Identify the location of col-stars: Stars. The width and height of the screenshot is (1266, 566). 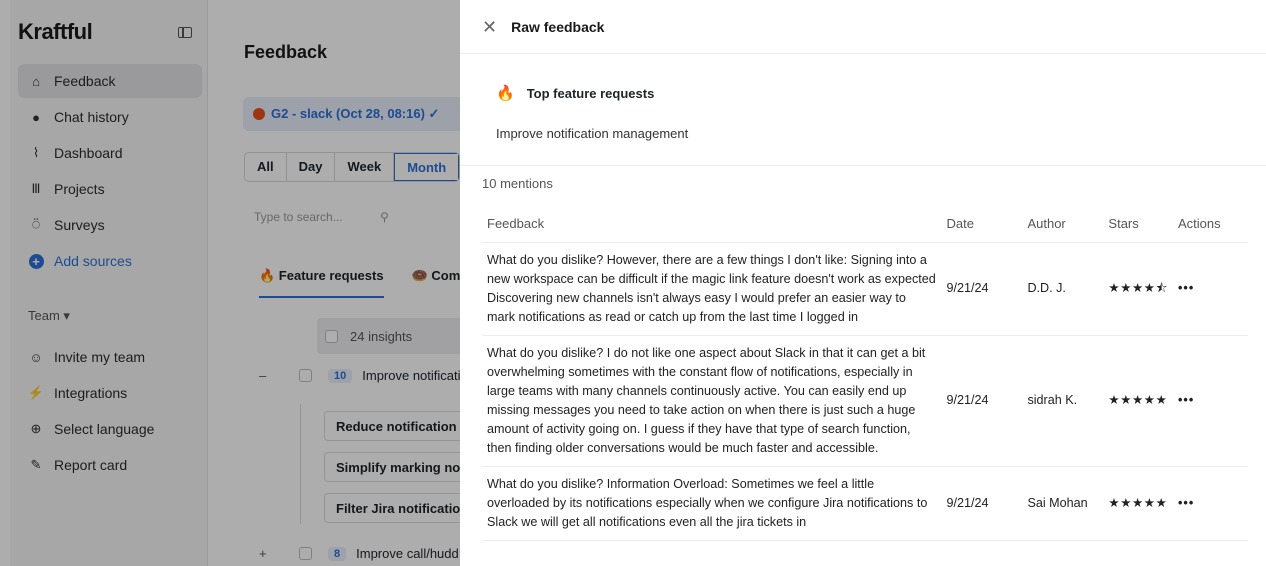
(1138, 224).